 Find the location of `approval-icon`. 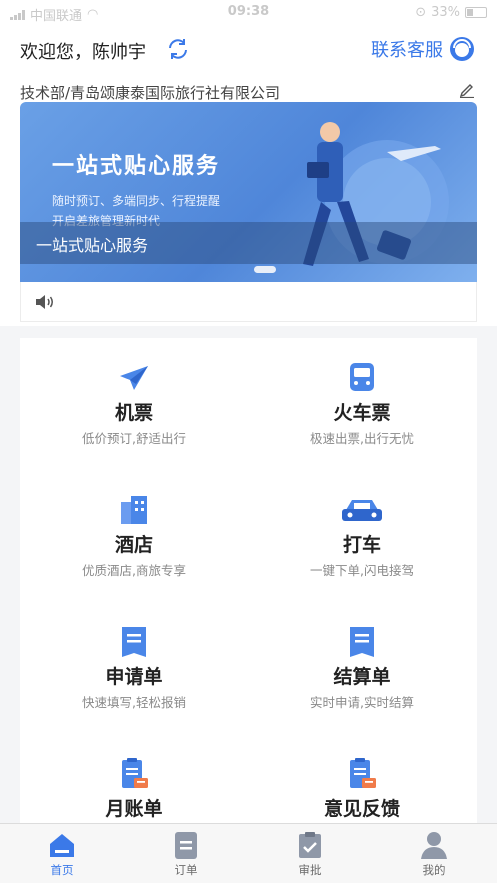

approval-icon is located at coordinates (310, 845).